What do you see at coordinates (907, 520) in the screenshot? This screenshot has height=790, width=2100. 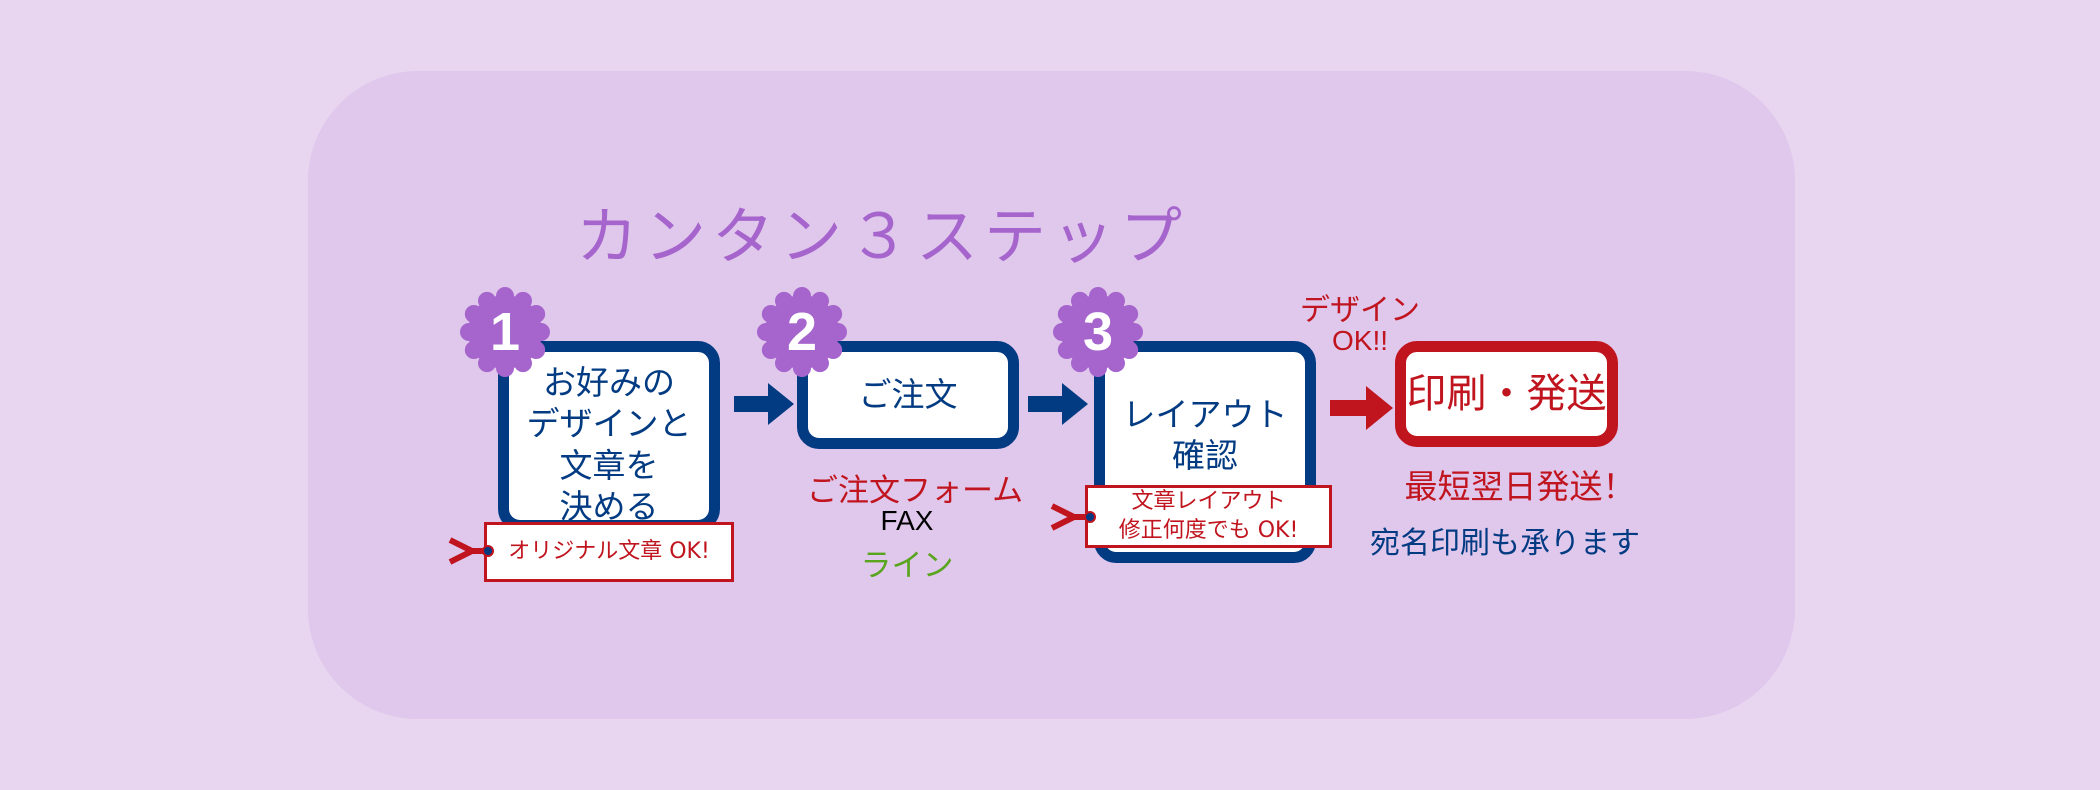 I see `fax-label: FAX` at bounding box center [907, 520].